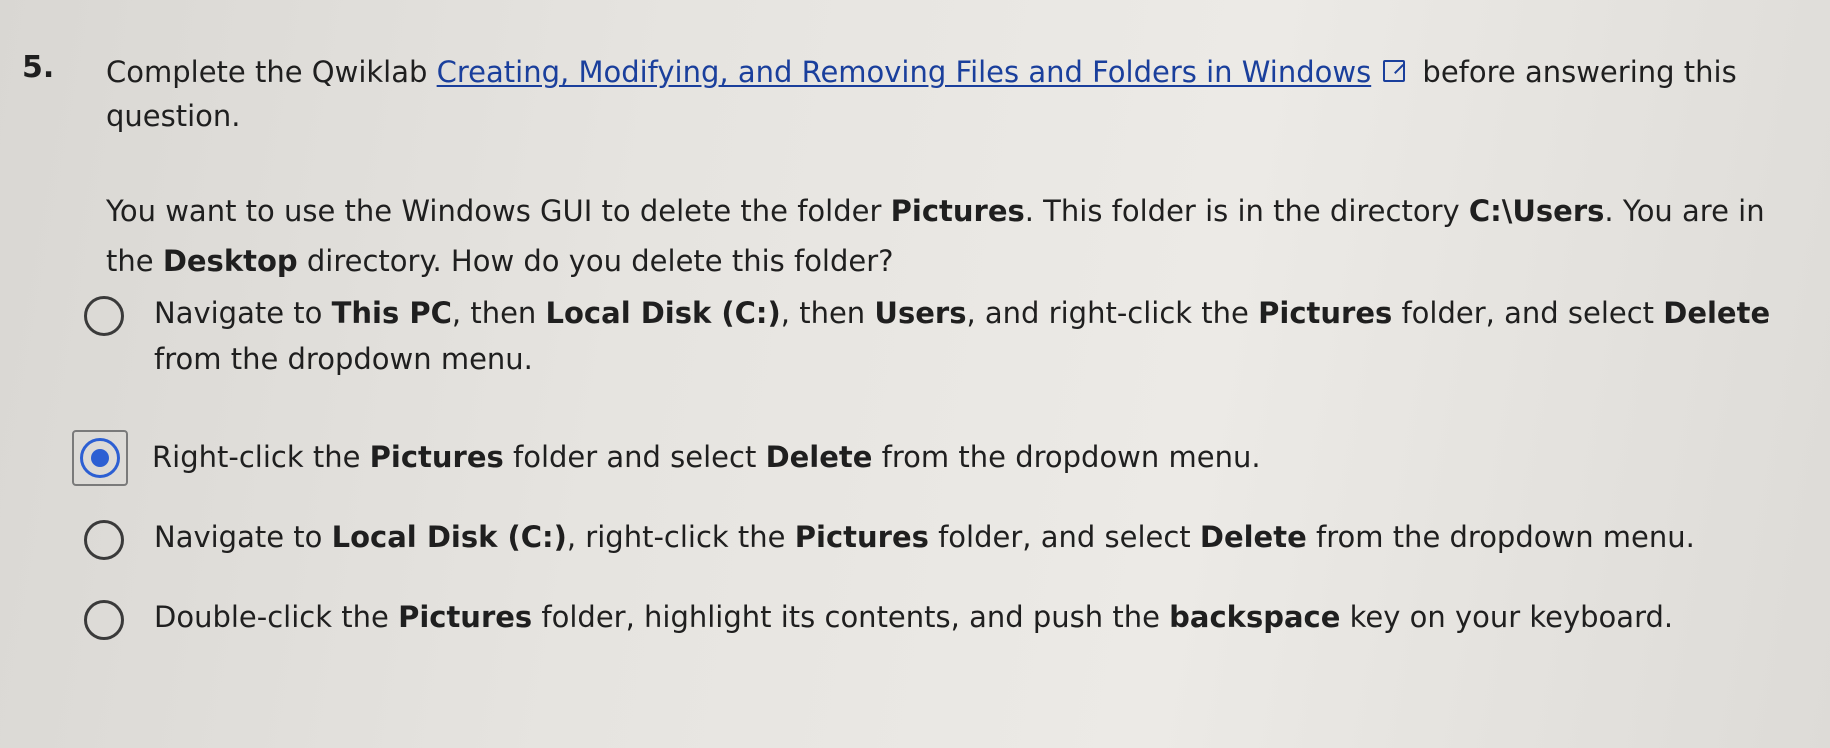  Describe the element at coordinates (276, 617) in the screenshot. I see `answer-option-text: Double-click the` at that location.